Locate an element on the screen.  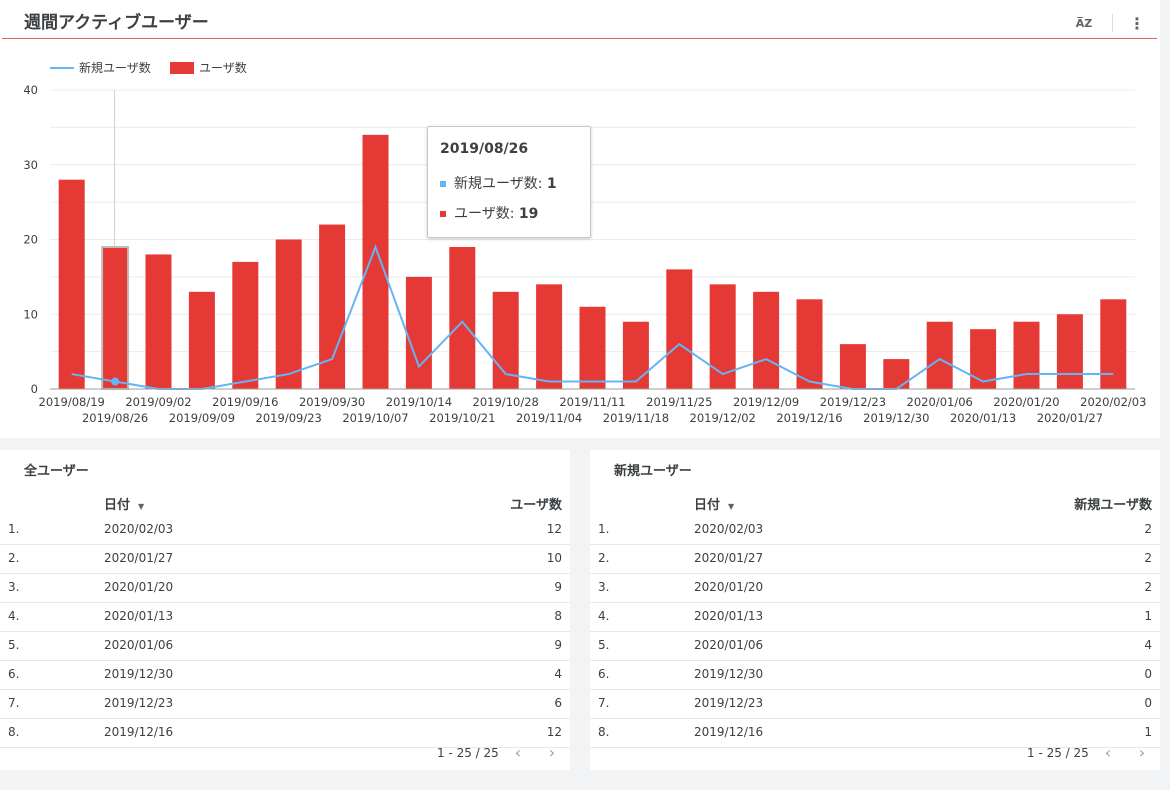
table-row: 4. 2020/01/13 8 is located at coordinates (285, 617).